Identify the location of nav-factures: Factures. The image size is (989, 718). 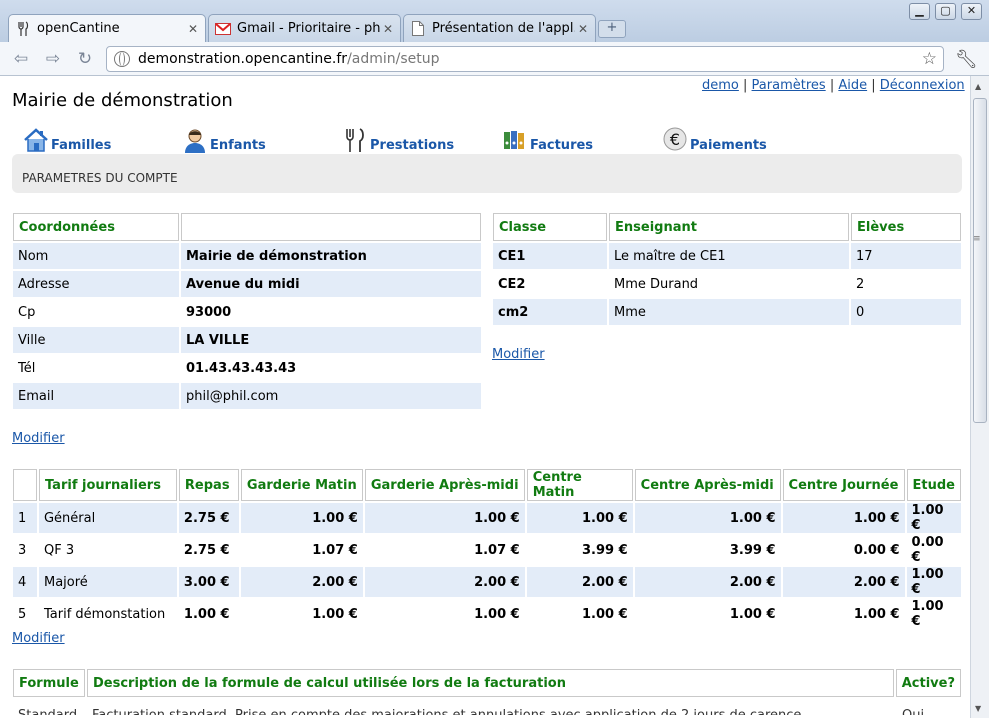
(547, 139).